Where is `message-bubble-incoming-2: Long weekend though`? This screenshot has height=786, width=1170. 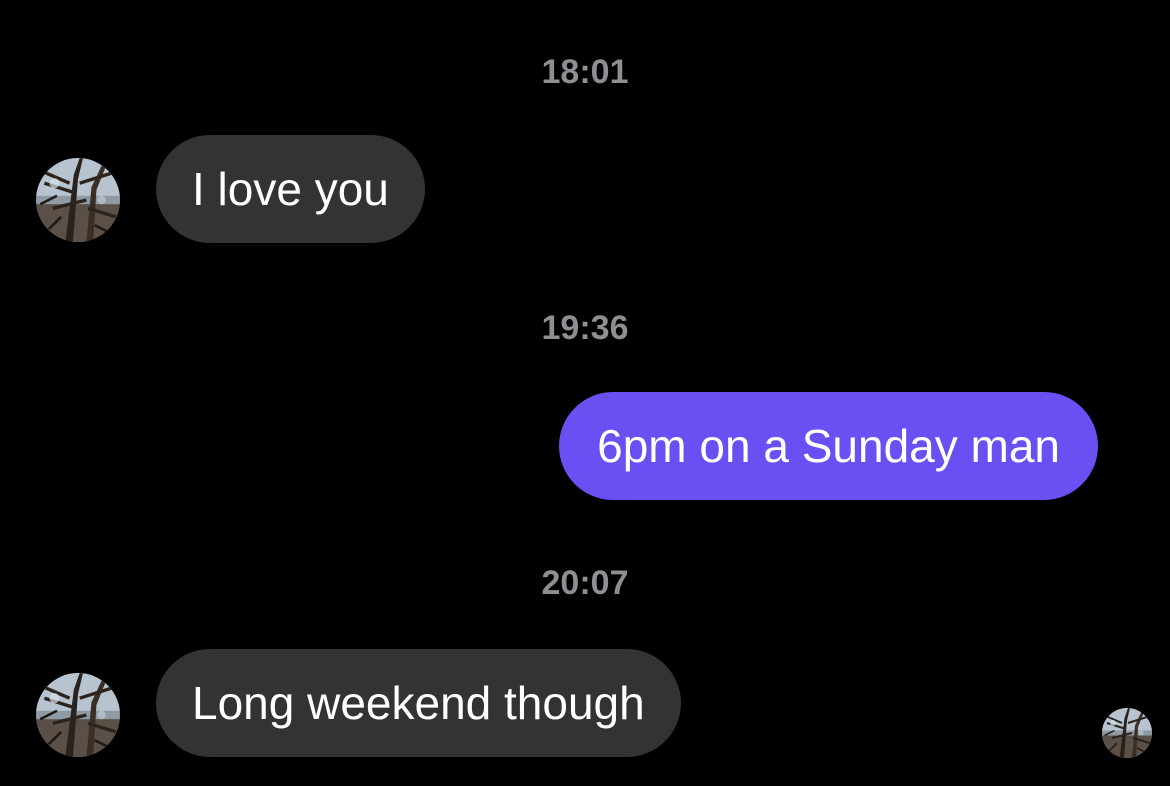
message-bubble-incoming-2: Long weekend though is located at coordinates (418, 703).